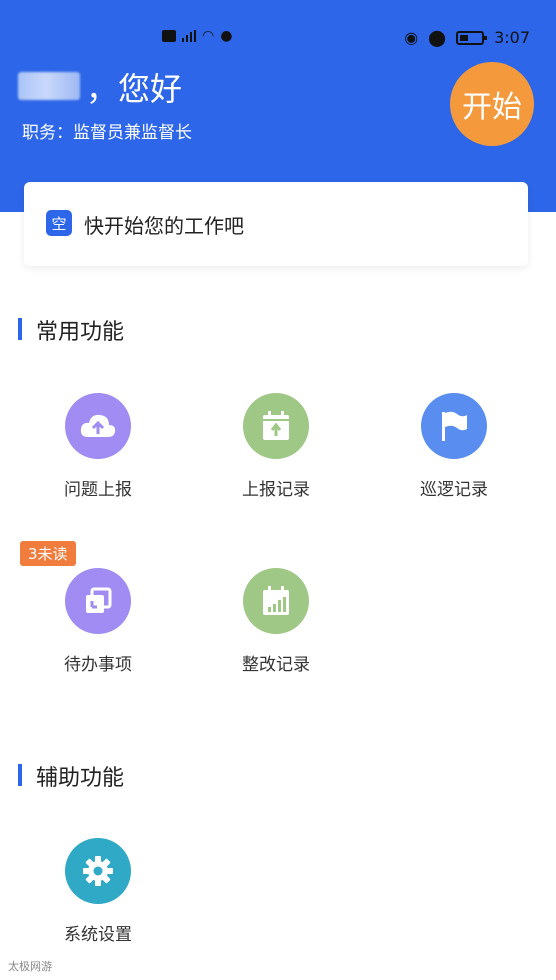  I want to click on hotspot-icon: ●, so click(226, 36).